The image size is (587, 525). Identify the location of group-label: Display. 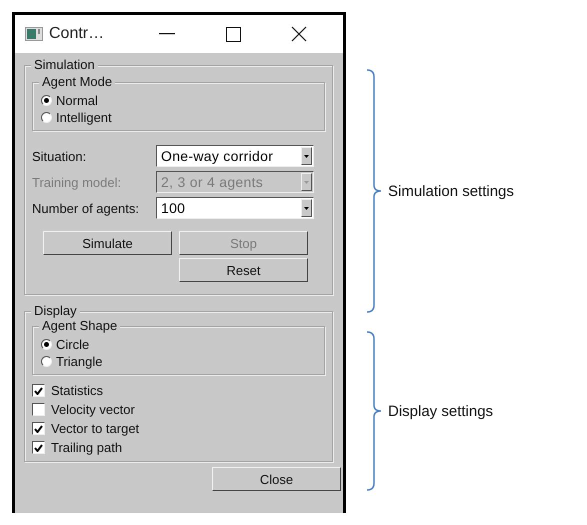
(55, 311).